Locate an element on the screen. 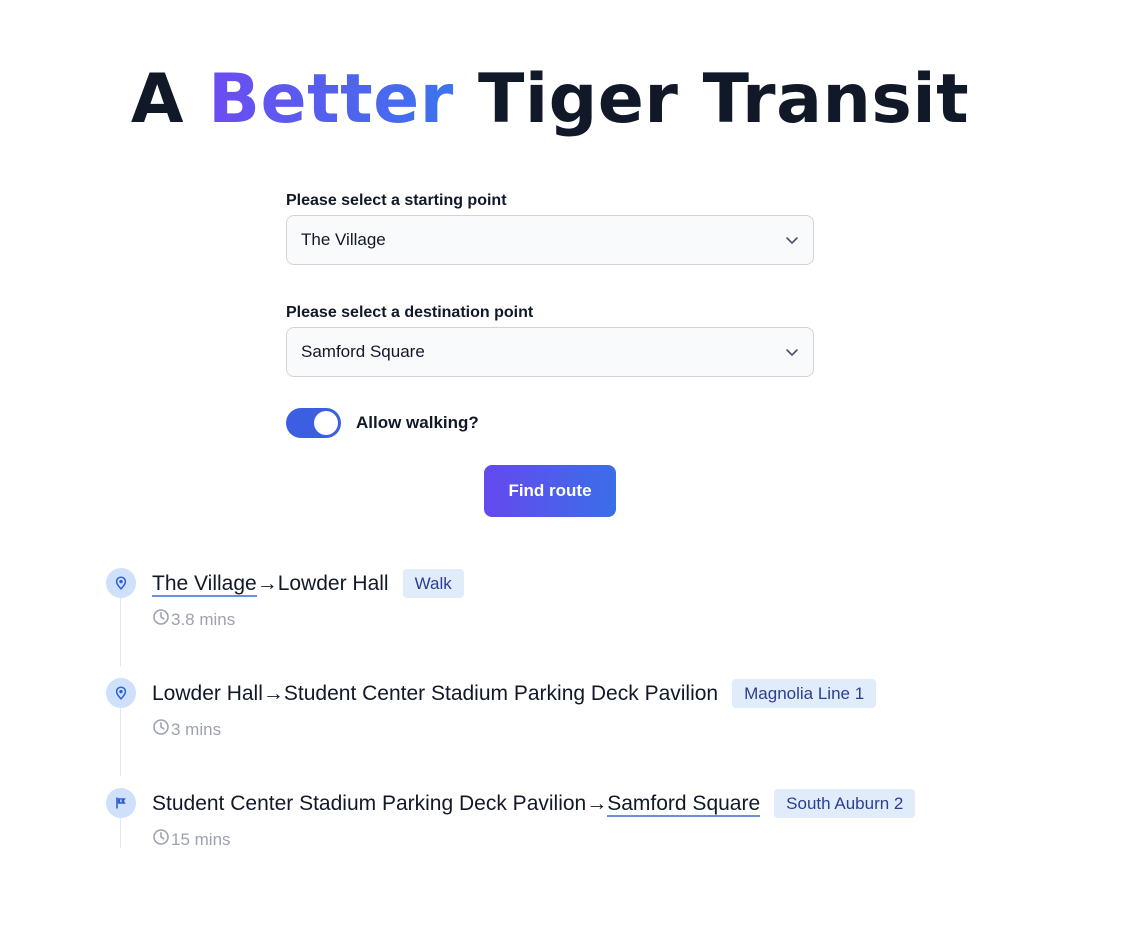  walking-toggle-label: Allow walking? is located at coordinates (417, 422).